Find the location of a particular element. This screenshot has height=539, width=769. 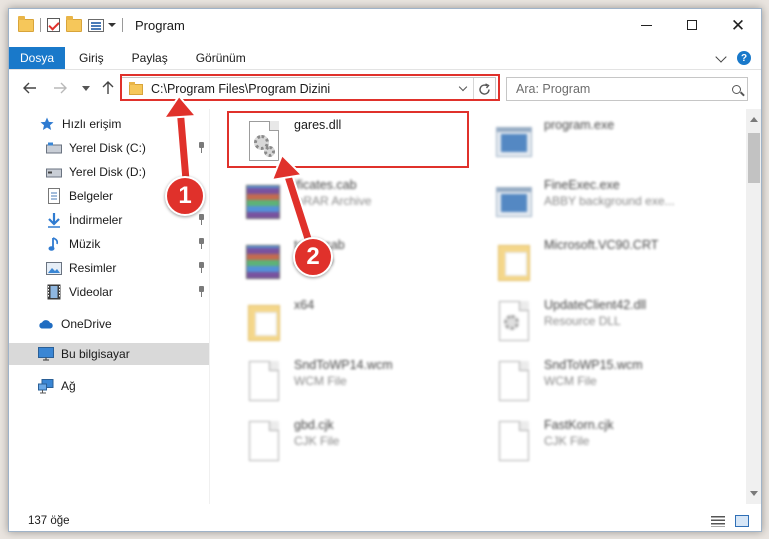

sidebar-item-local-disk-c: Yerel Disk (C:) is located at coordinates (109, 148).